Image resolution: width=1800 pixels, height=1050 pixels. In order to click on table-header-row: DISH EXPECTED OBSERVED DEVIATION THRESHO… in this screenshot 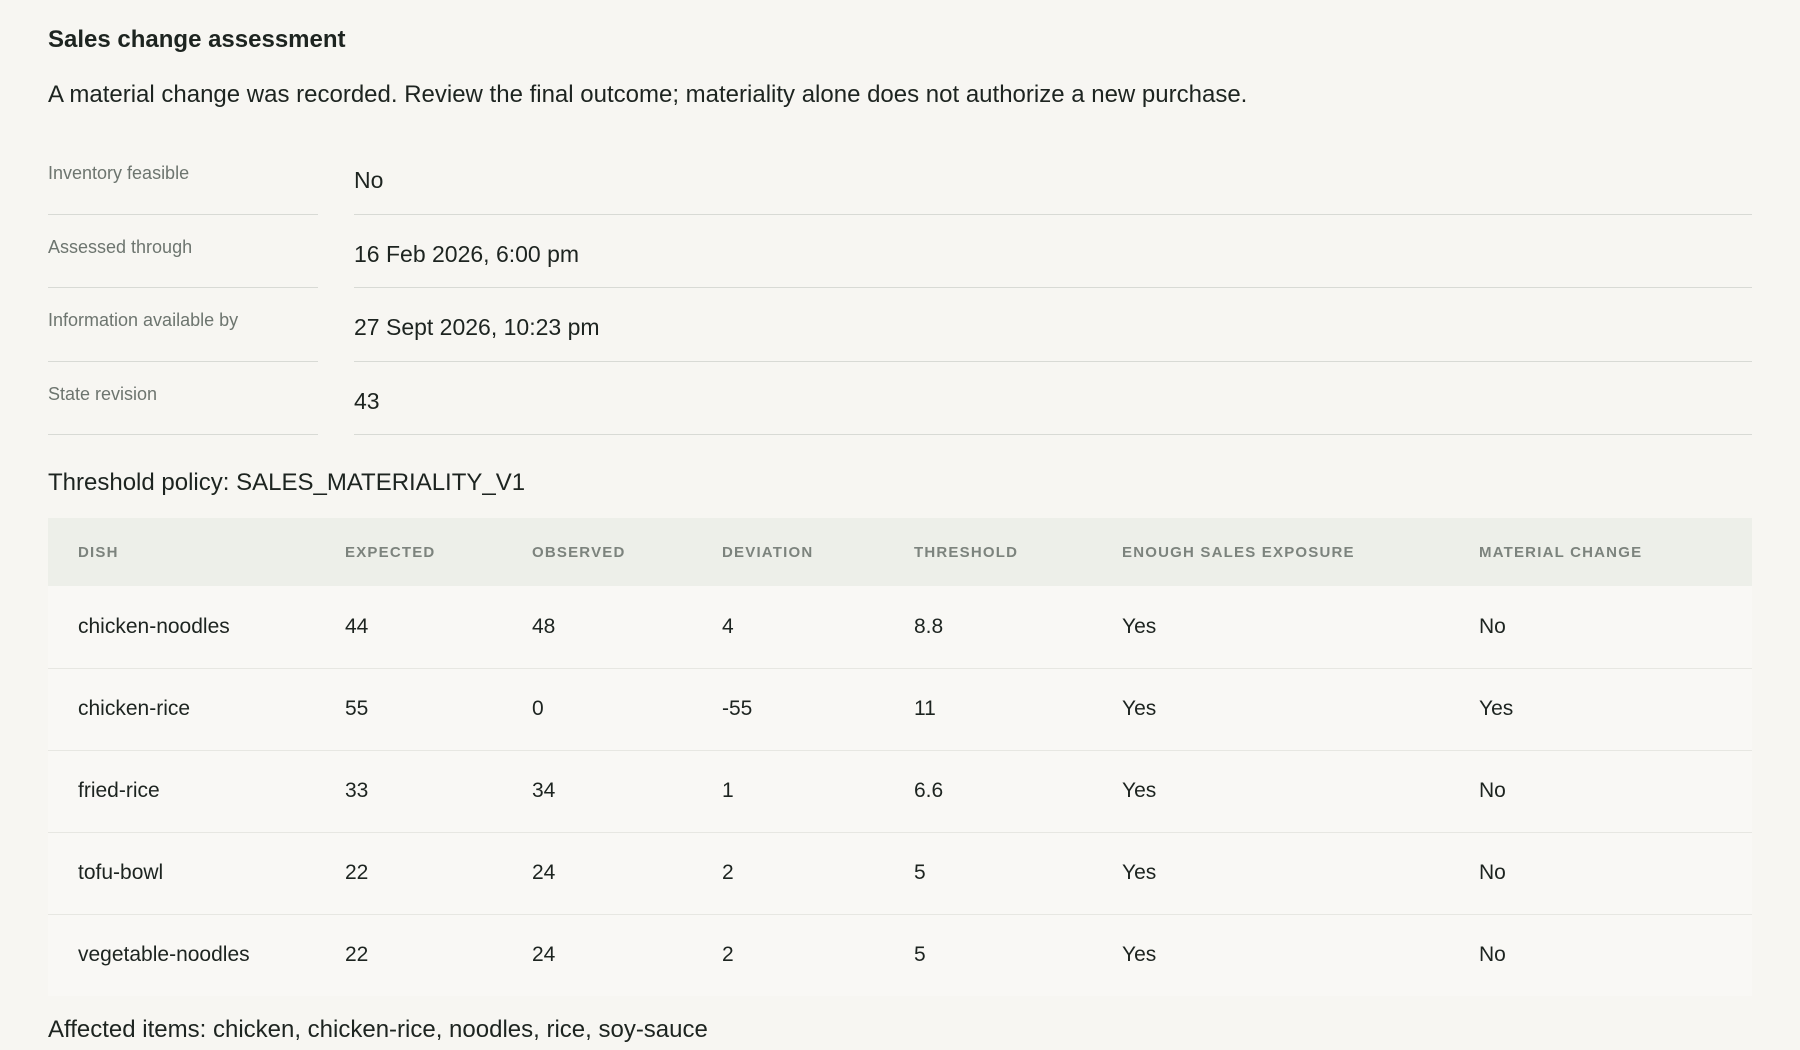, I will do `click(900, 552)`.